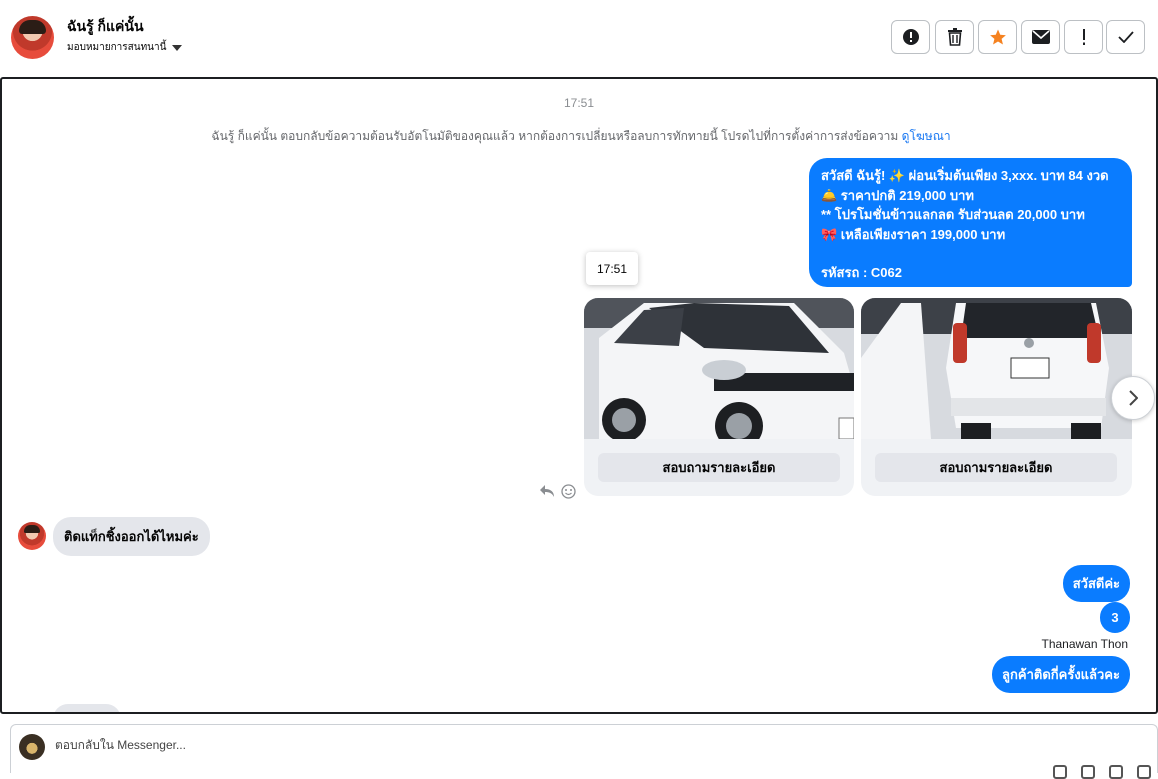 This screenshot has height=779, width=1158. I want to click on page-avatar, so click(32, 747).